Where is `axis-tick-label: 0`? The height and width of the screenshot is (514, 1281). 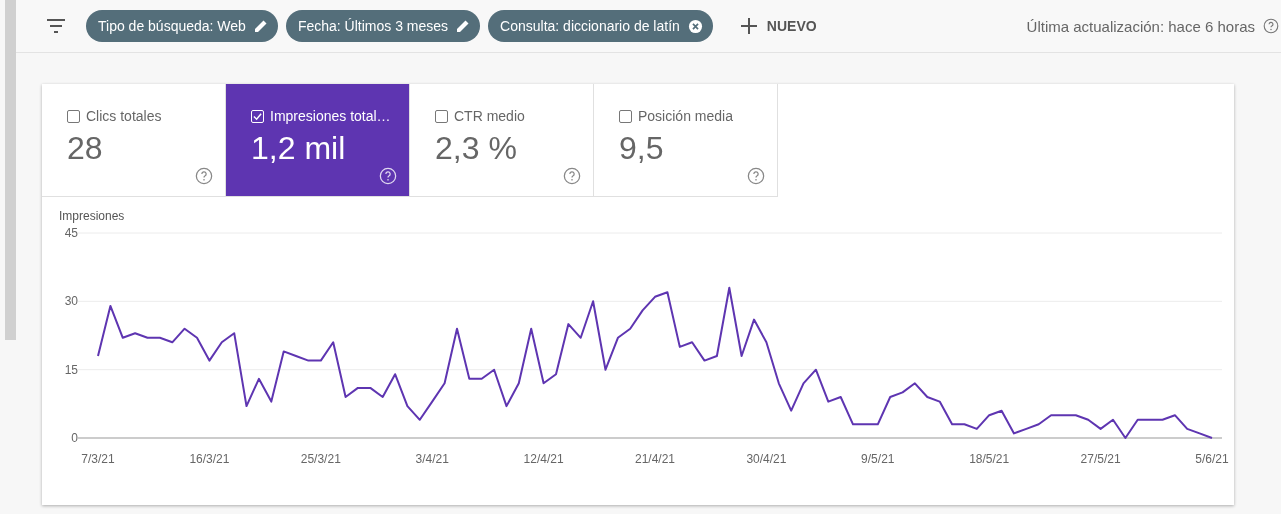
axis-tick-label: 0 is located at coordinates (74, 438).